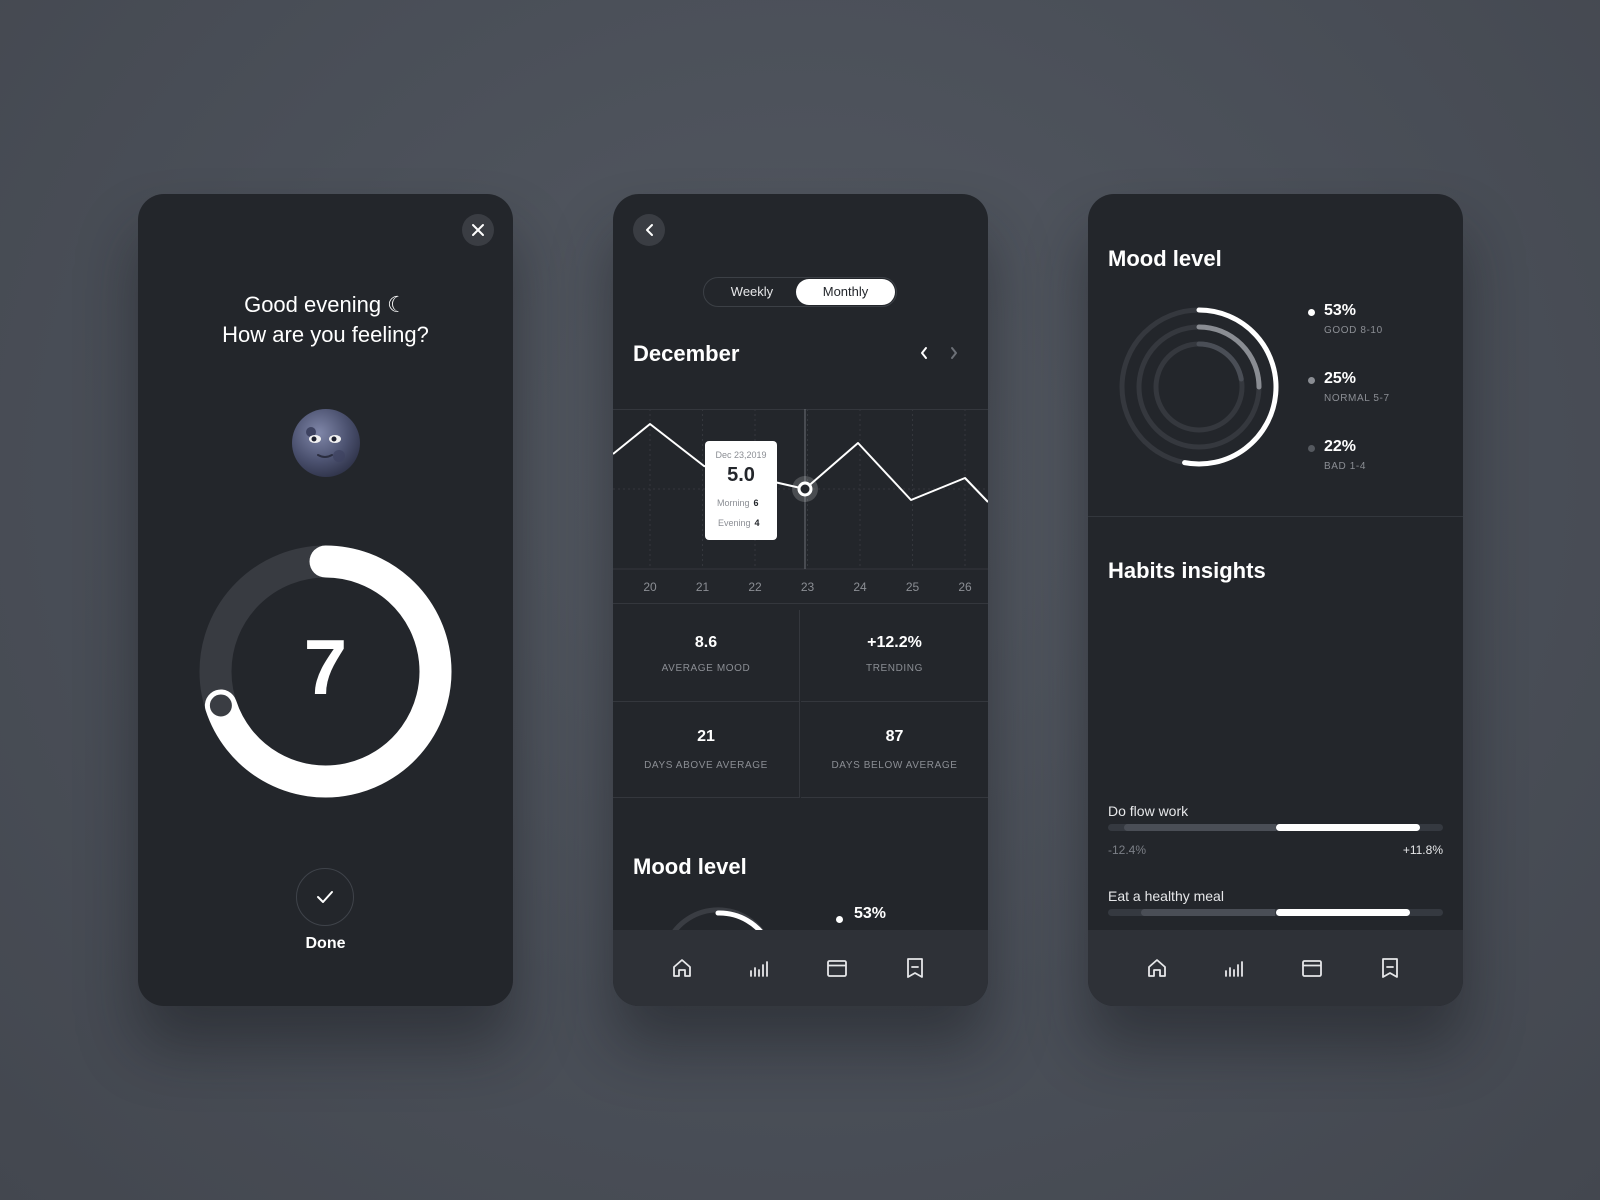  Describe the element at coordinates (686, 353) in the screenshot. I see `month-title: December` at that location.